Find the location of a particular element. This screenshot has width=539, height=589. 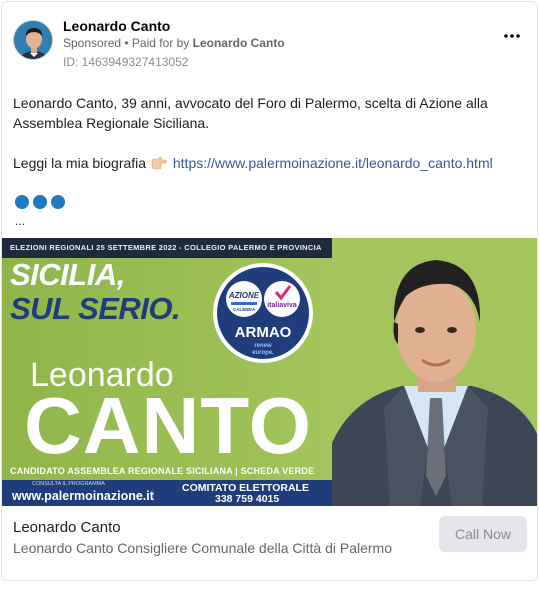

logo-renew: renew is located at coordinates (263, 346).